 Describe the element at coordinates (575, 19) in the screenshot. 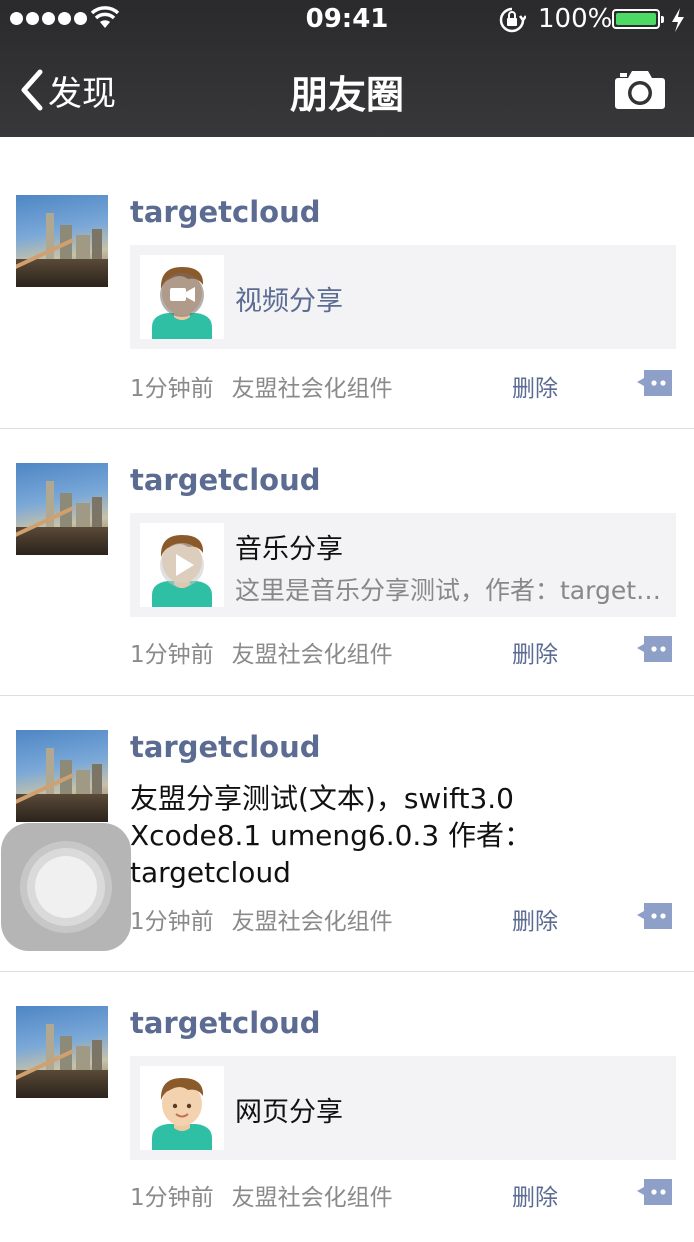

I see `battery-percent: 100%` at that location.